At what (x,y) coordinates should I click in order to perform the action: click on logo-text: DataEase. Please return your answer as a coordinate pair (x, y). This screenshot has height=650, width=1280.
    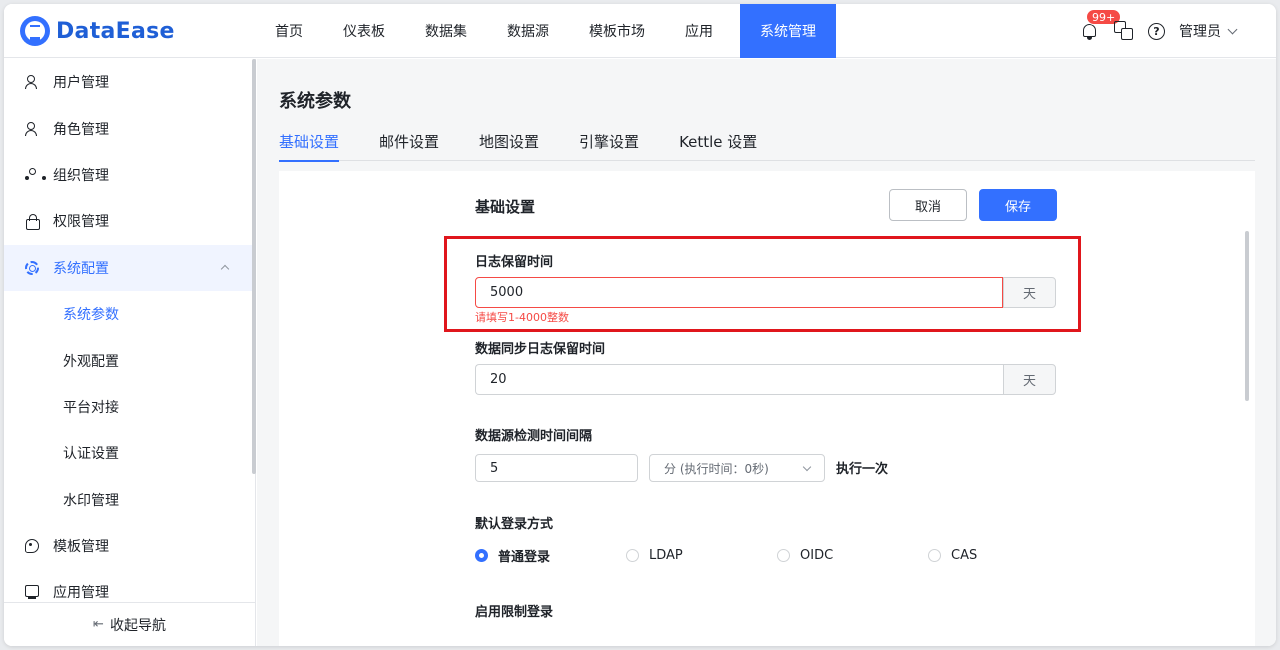
    Looking at the image, I should click on (115, 31).